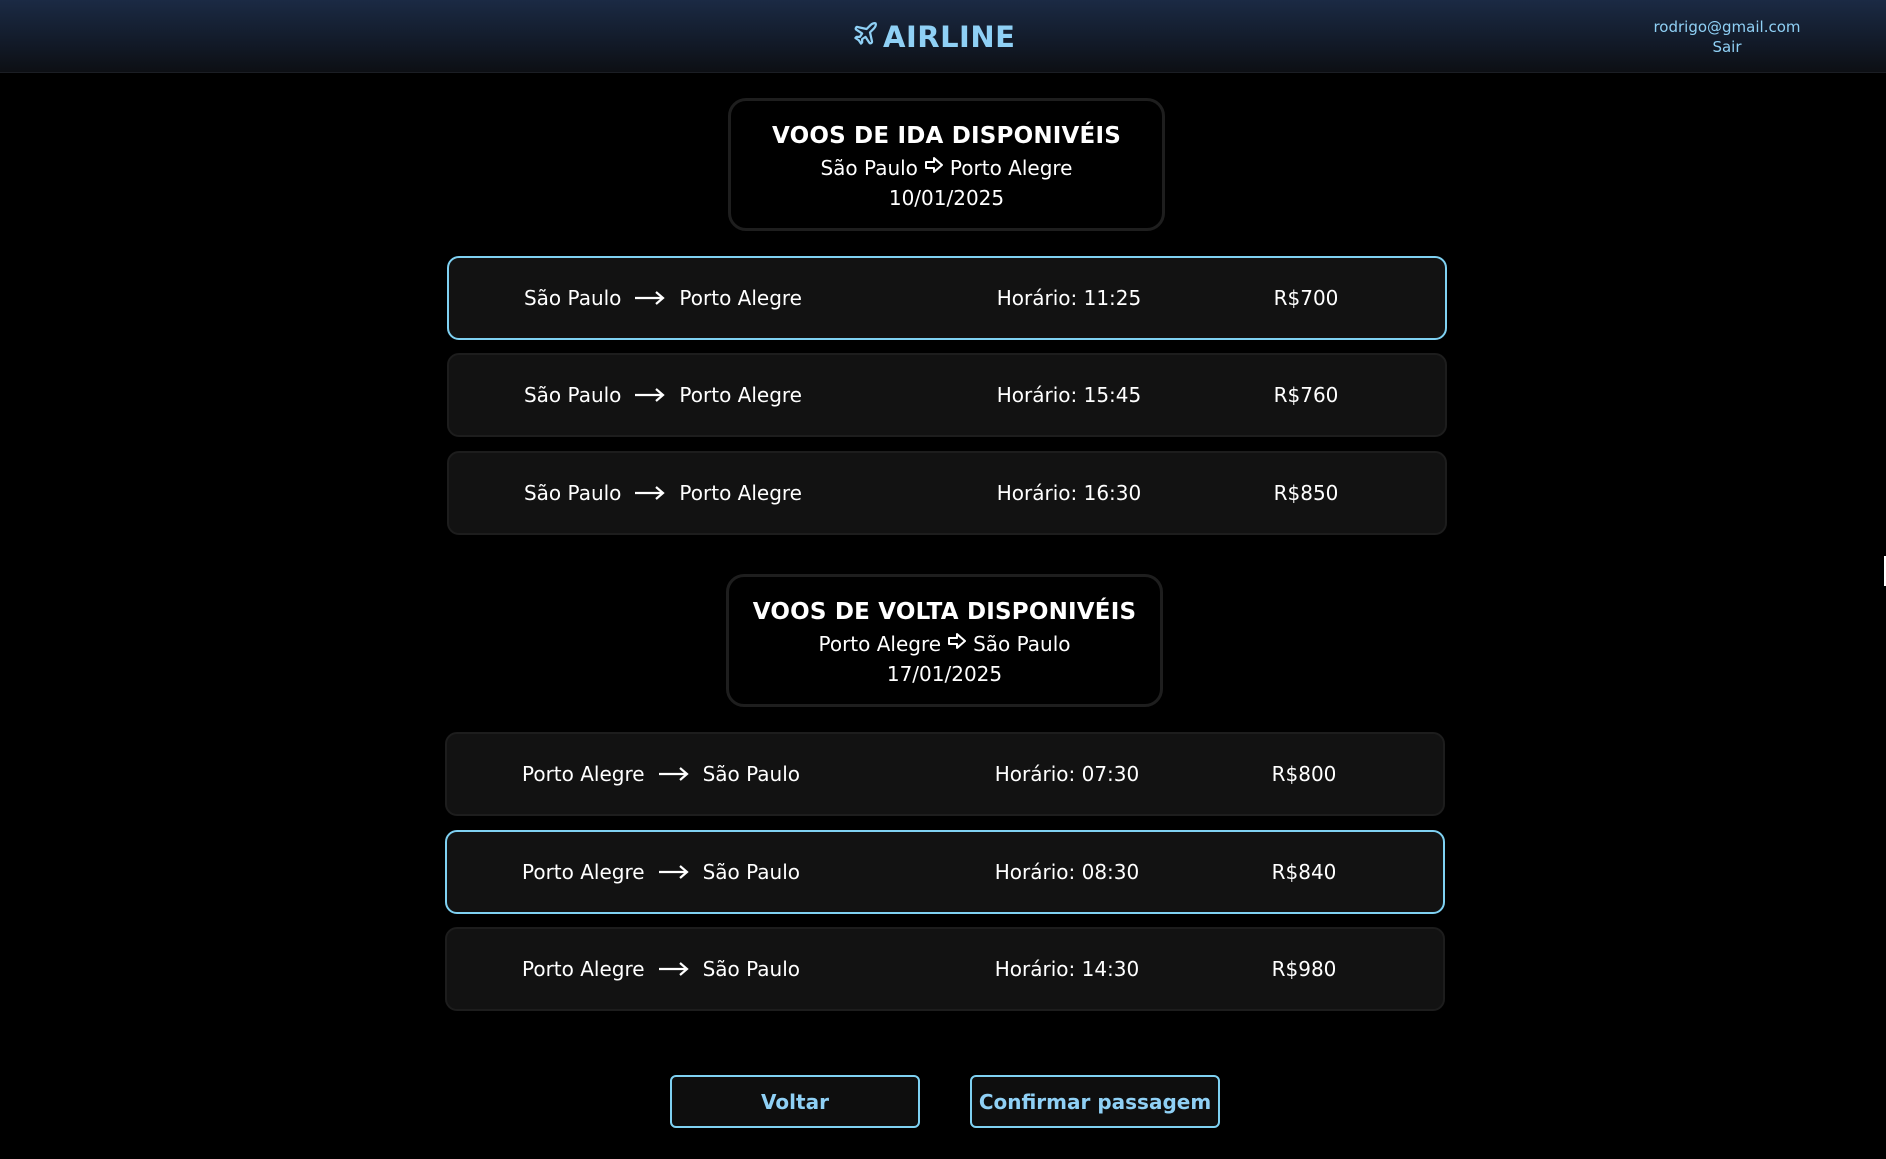  I want to click on flight-price: R$800, so click(1304, 774).